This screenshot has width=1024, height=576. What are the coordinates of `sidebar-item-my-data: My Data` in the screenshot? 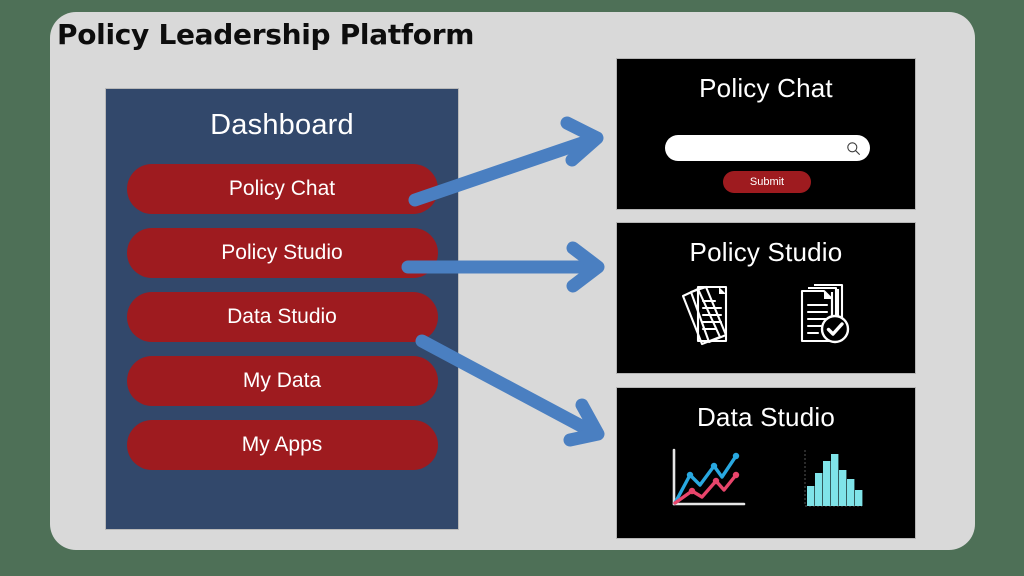 It's located at (282, 381).